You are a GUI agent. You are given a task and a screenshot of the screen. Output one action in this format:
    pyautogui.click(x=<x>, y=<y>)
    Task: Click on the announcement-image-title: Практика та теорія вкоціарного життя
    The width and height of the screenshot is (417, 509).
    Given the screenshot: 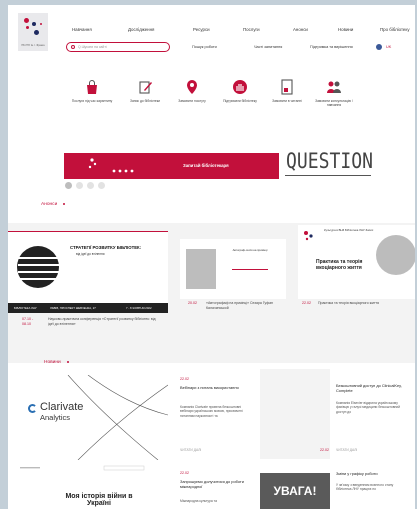 What is the action you would take?
    pyautogui.click(x=339, y=265)
    